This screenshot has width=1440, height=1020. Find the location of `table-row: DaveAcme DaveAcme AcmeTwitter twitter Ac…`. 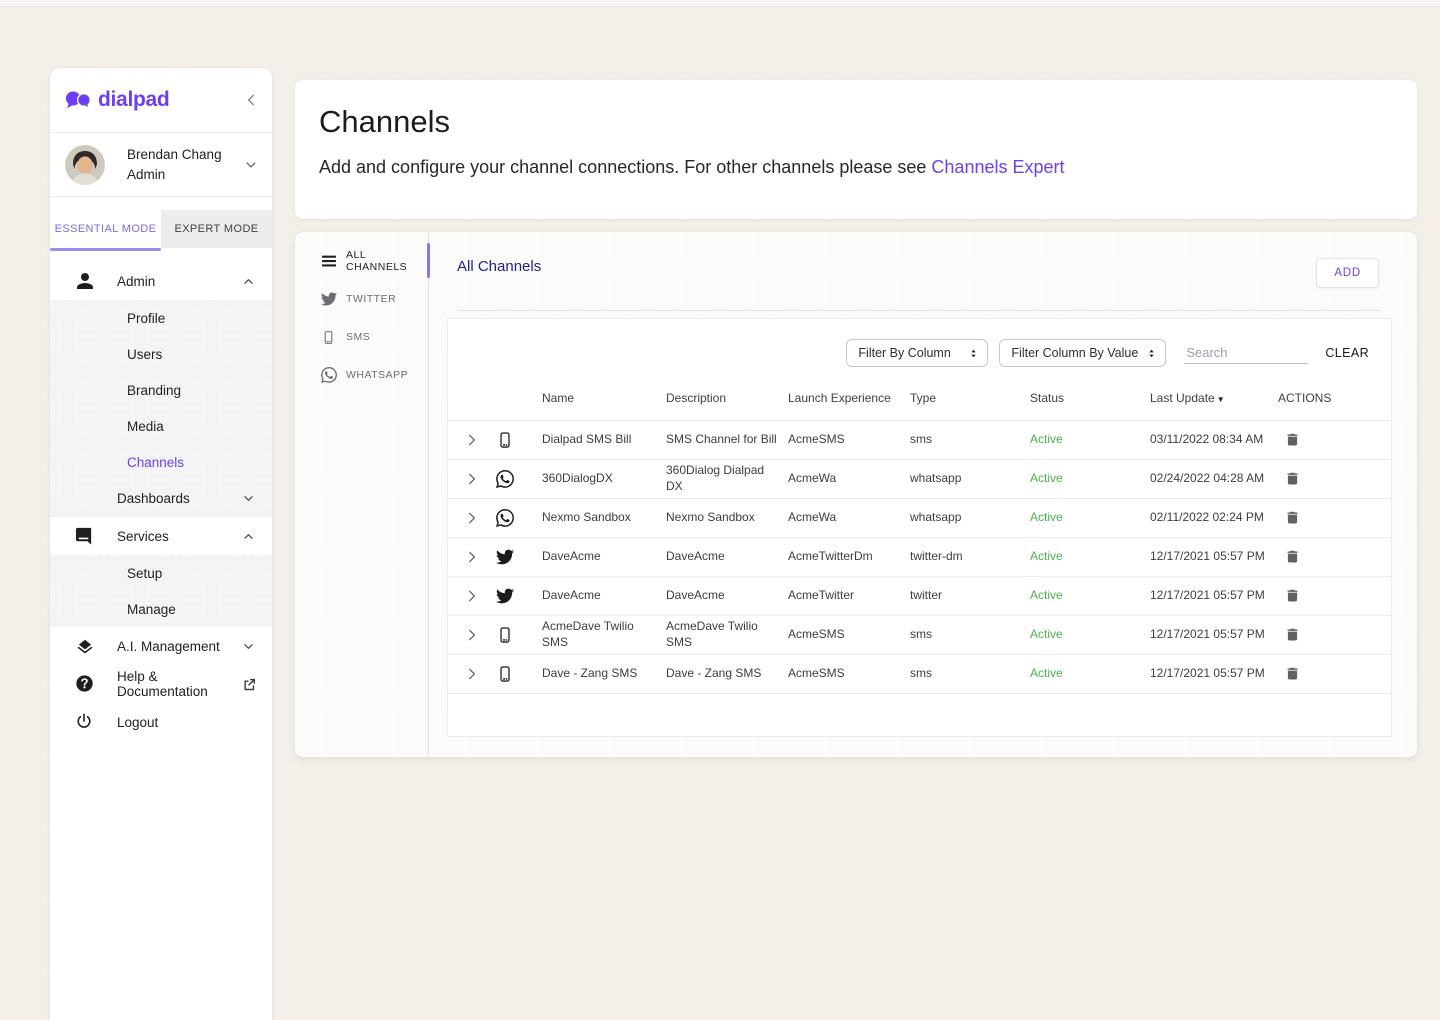

table-row: DaveAcme DaveAcme AcmeTwitter twitter Ac… is located at coordinates (919, 596).